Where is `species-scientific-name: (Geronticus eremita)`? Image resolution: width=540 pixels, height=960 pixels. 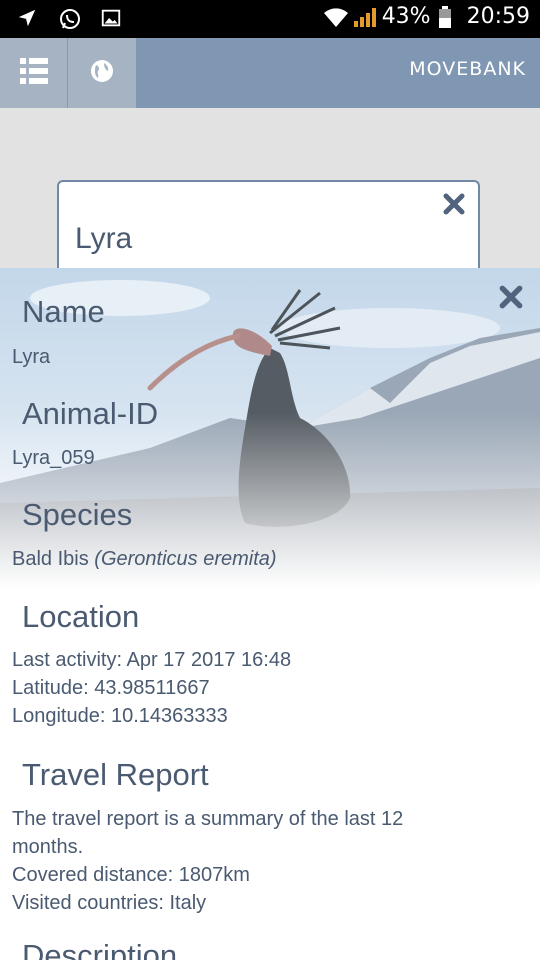 species-scientific-name: (Geronticus eremita) is located at coordinates (185, 559).